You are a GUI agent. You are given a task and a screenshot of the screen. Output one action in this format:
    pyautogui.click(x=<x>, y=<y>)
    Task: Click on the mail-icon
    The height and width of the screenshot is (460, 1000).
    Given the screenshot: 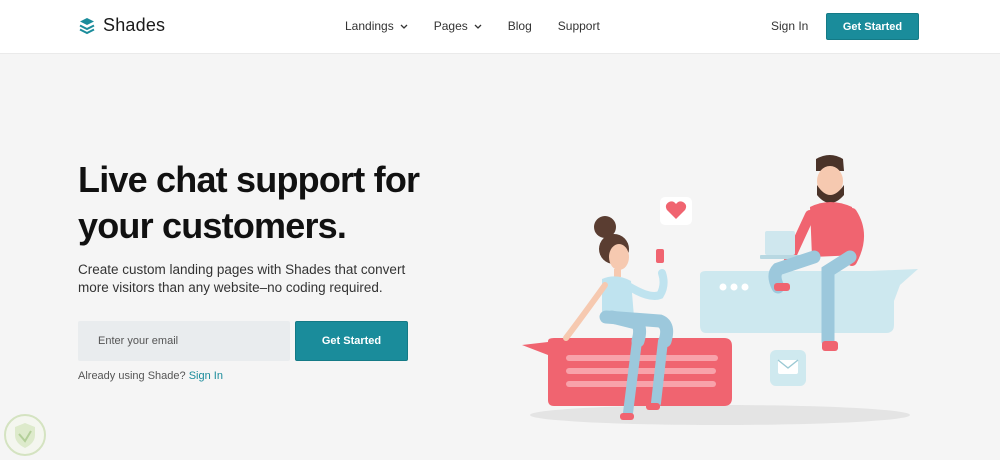 What is the action you would take?
    pyautogui.click(x=788, y=368)
    